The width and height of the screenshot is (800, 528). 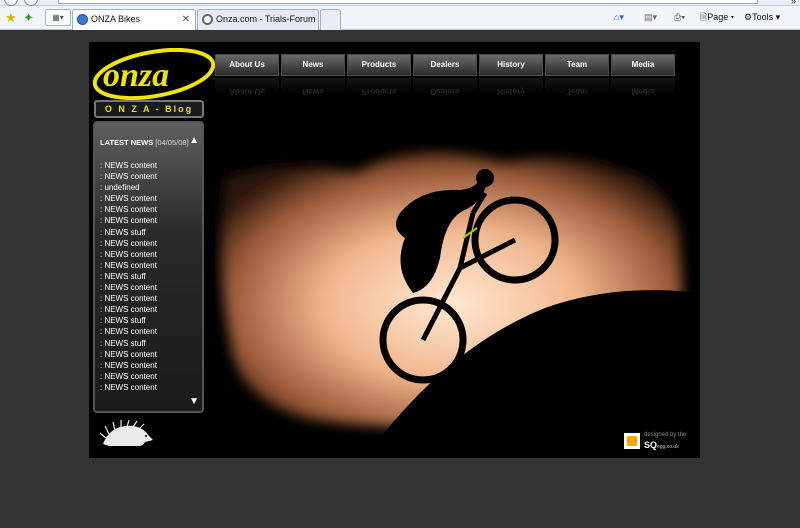 I want to click on nav-news: News, so click(x=313, y=65).